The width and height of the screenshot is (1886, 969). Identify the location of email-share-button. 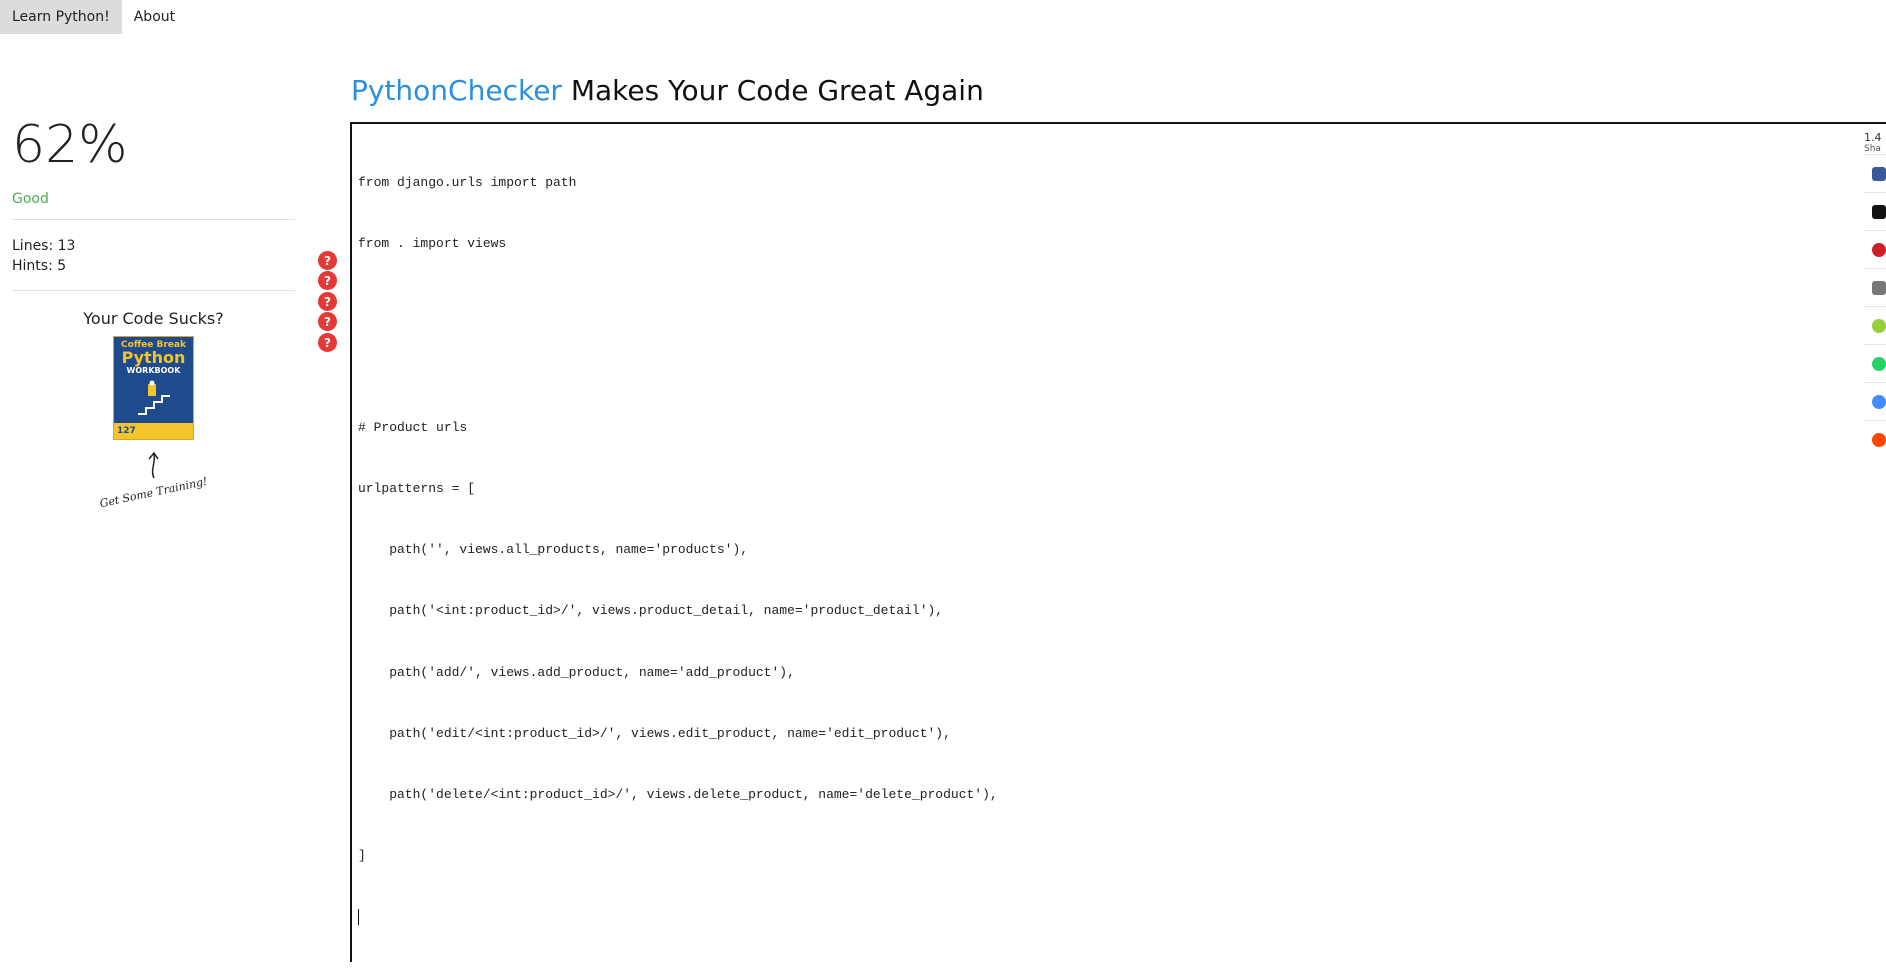
(1875, 287).